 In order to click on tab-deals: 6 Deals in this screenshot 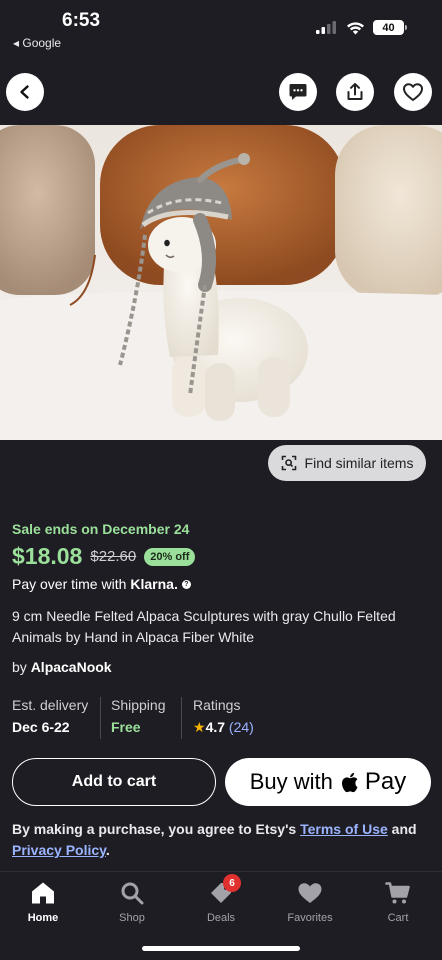, I will do `click(221, 899)`.